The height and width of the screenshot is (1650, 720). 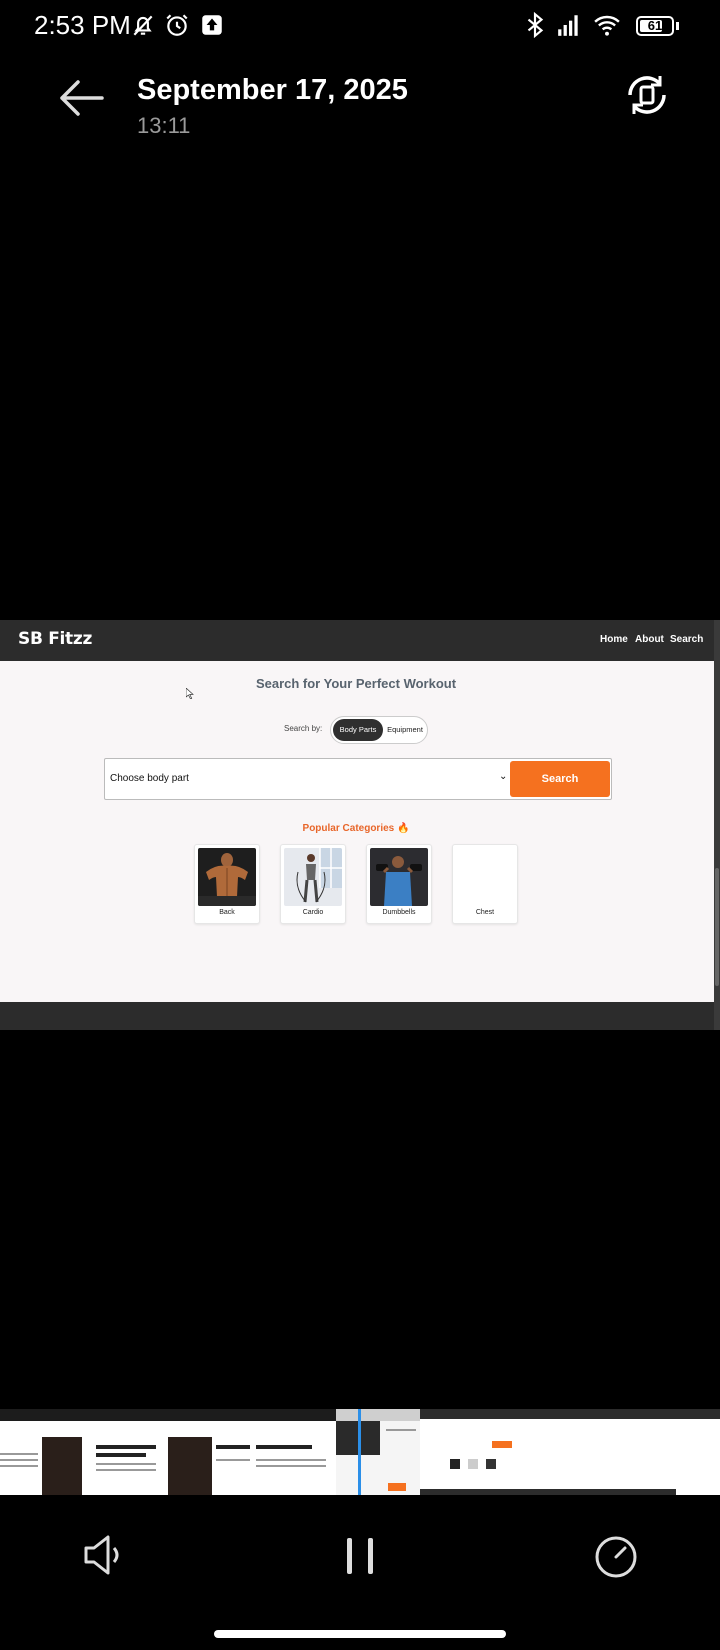 What do you see at coordinates (272, 90) in the screenshot?
I see `recording-date: September 17, 2025` at bounding box center [272, 90].